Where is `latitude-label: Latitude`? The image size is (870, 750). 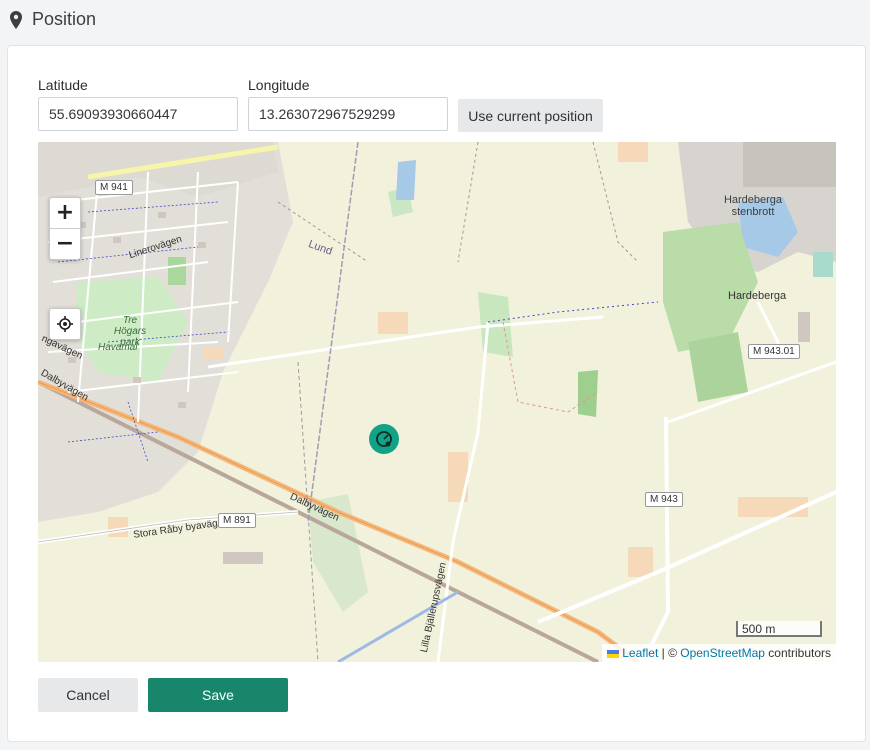 latitude-label: Latitude is located at coordinates (63, 85).